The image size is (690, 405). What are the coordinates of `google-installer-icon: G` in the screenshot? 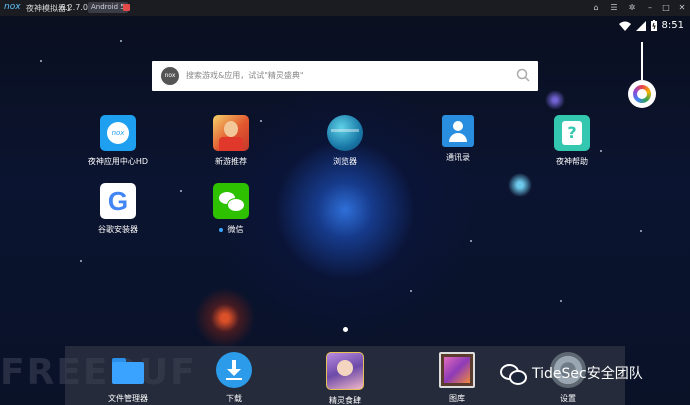 It's located at (118, 201).